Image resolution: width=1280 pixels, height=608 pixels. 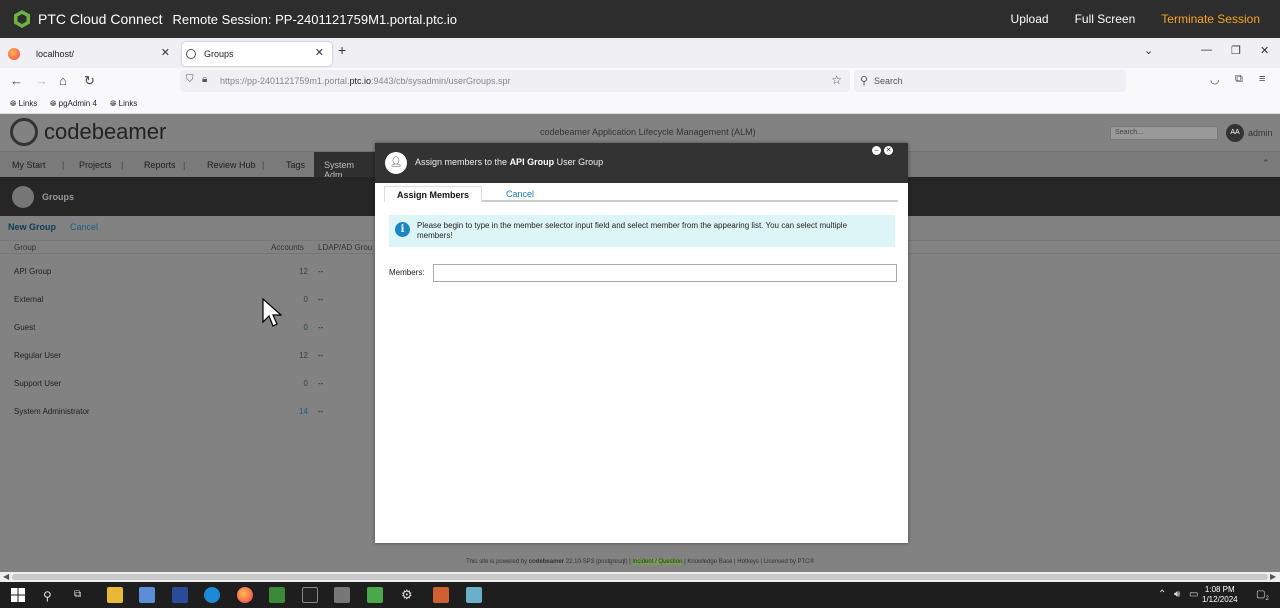 I want to click on pocket-icon: ◡, so click(x=1215, y=79).